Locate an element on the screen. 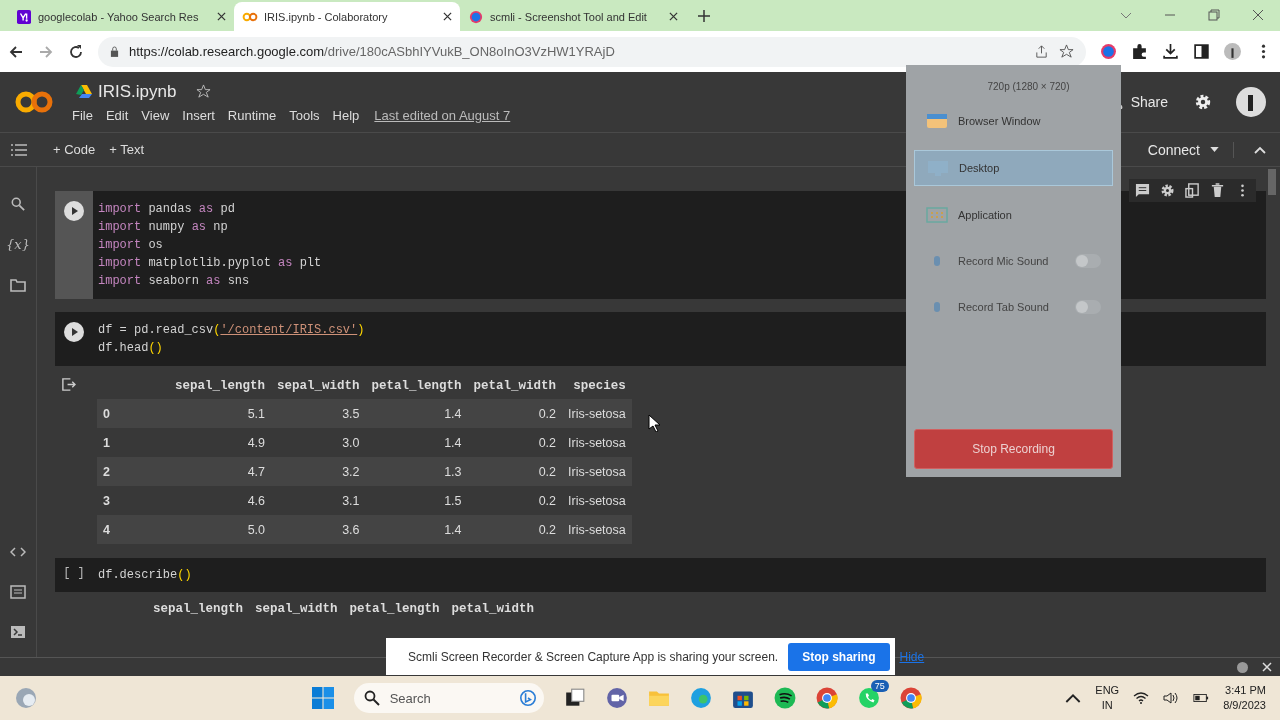 This screenshot has height=720, width=1280. column-header: species is located at coordinates (597, 387).